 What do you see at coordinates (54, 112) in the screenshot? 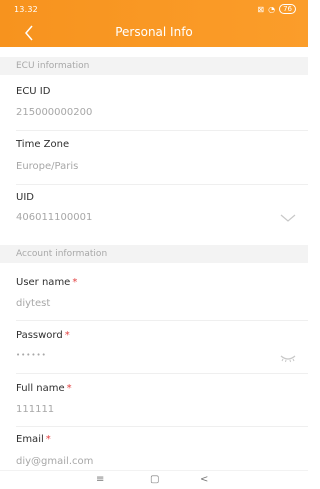
I see `ecu-id-value: 215000000200` at bounding box center [54, 112].